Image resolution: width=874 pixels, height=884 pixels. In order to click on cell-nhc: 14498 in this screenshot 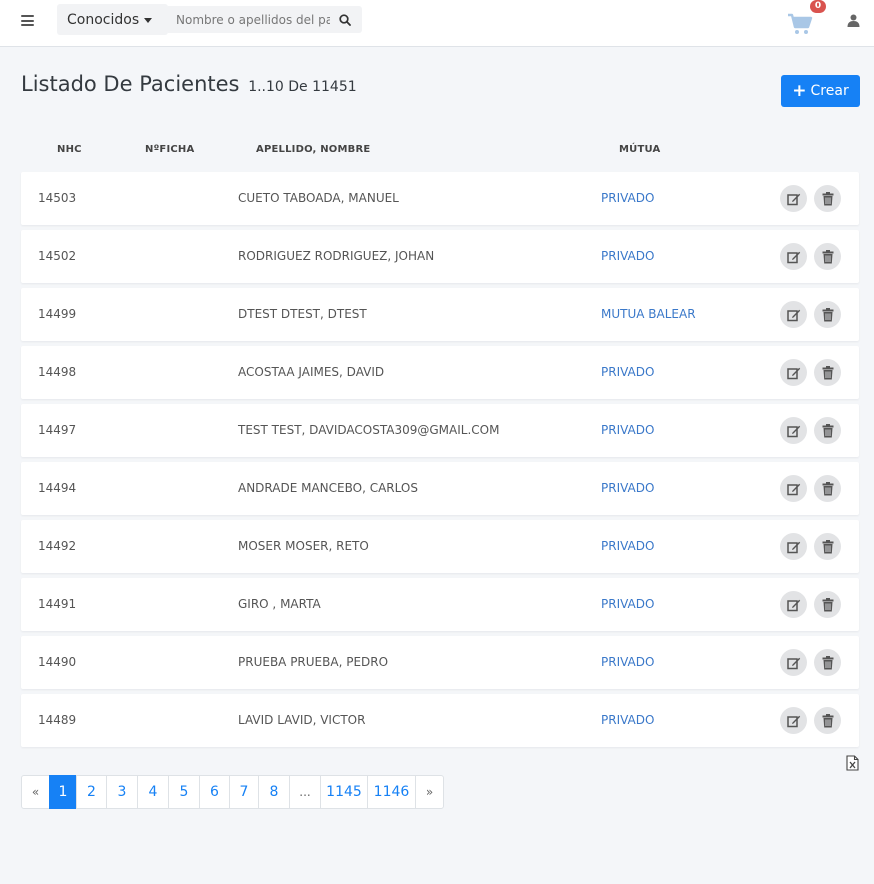, I will do `click(57, 372)`.